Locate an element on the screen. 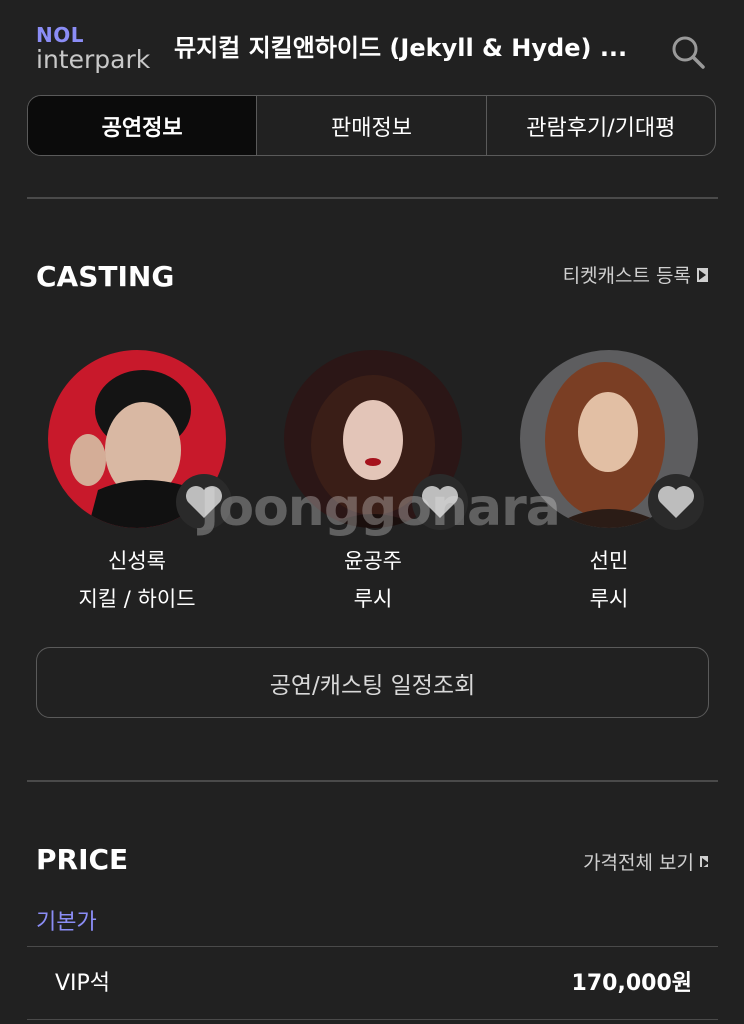  info-tabs: 공연정보 판매정보 관람후기/기대평 is located at coordinates (371, 125).